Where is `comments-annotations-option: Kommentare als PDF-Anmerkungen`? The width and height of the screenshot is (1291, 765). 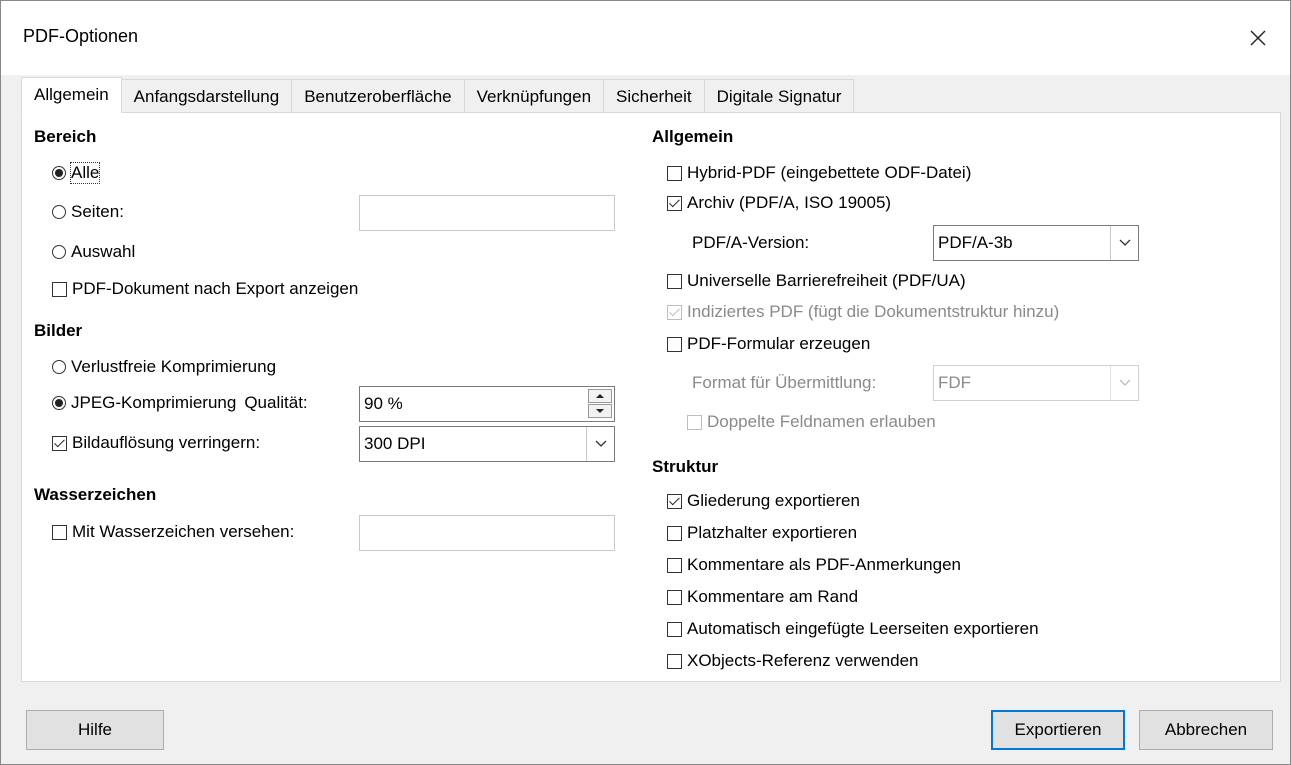 comments-annotations-option: Kommentare als PDF-Anmerkungen is located at coordinates (814, 565).